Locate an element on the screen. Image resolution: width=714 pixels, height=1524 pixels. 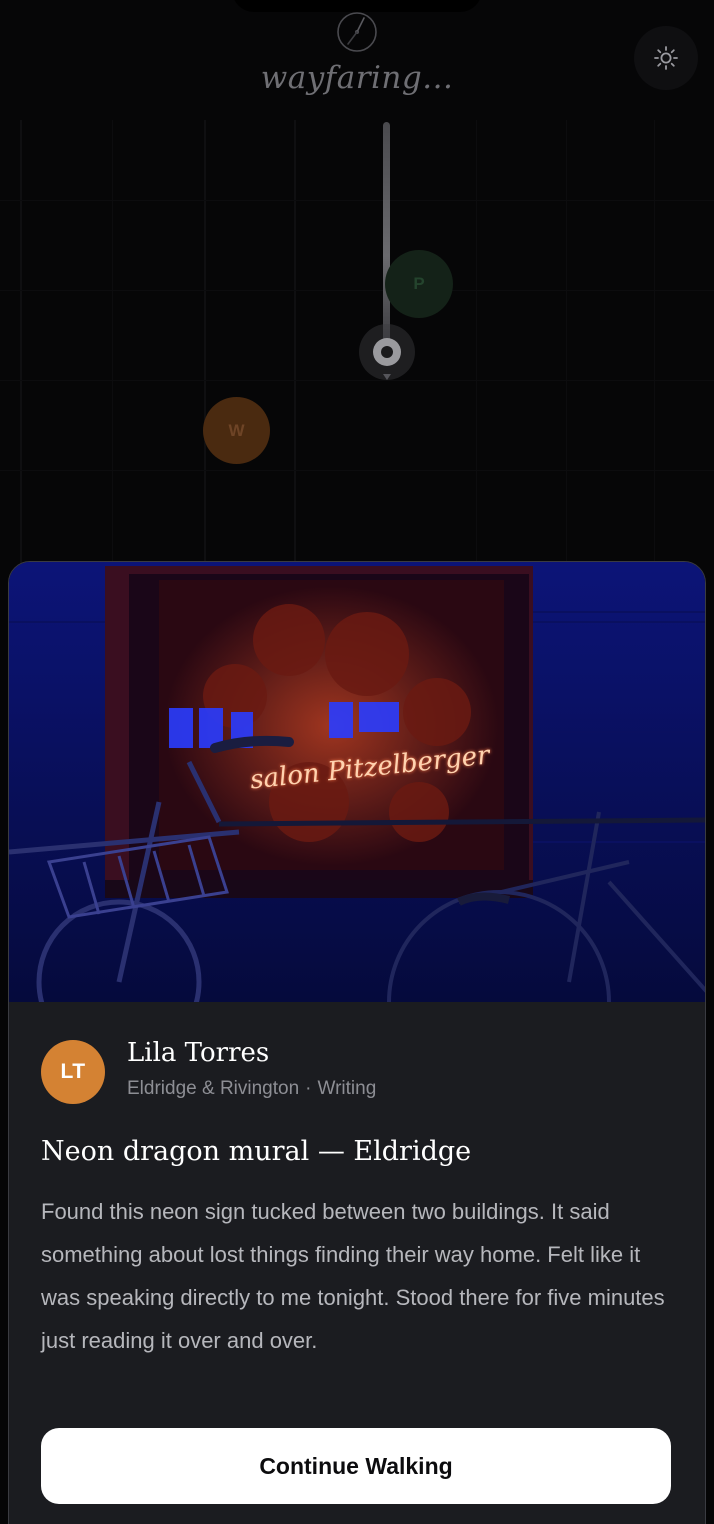
heading-arrow-icon is located at coordinates (387, 377).